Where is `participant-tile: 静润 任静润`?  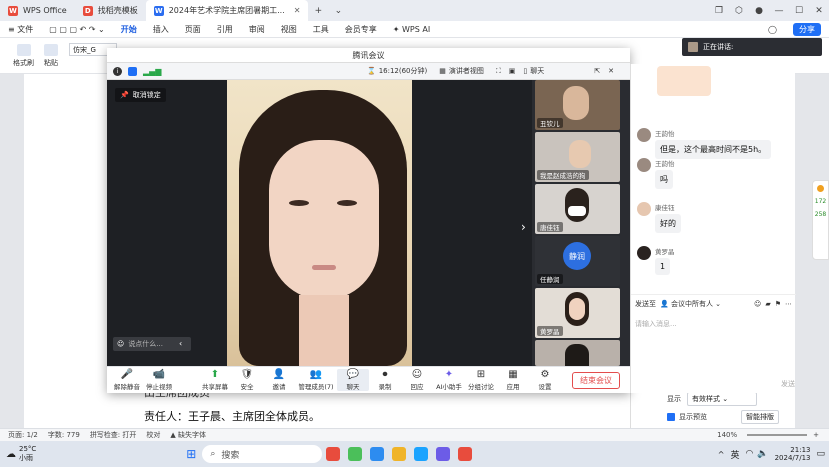
participant-tile: 静润 任静润 is located at coordinates (577, 261).